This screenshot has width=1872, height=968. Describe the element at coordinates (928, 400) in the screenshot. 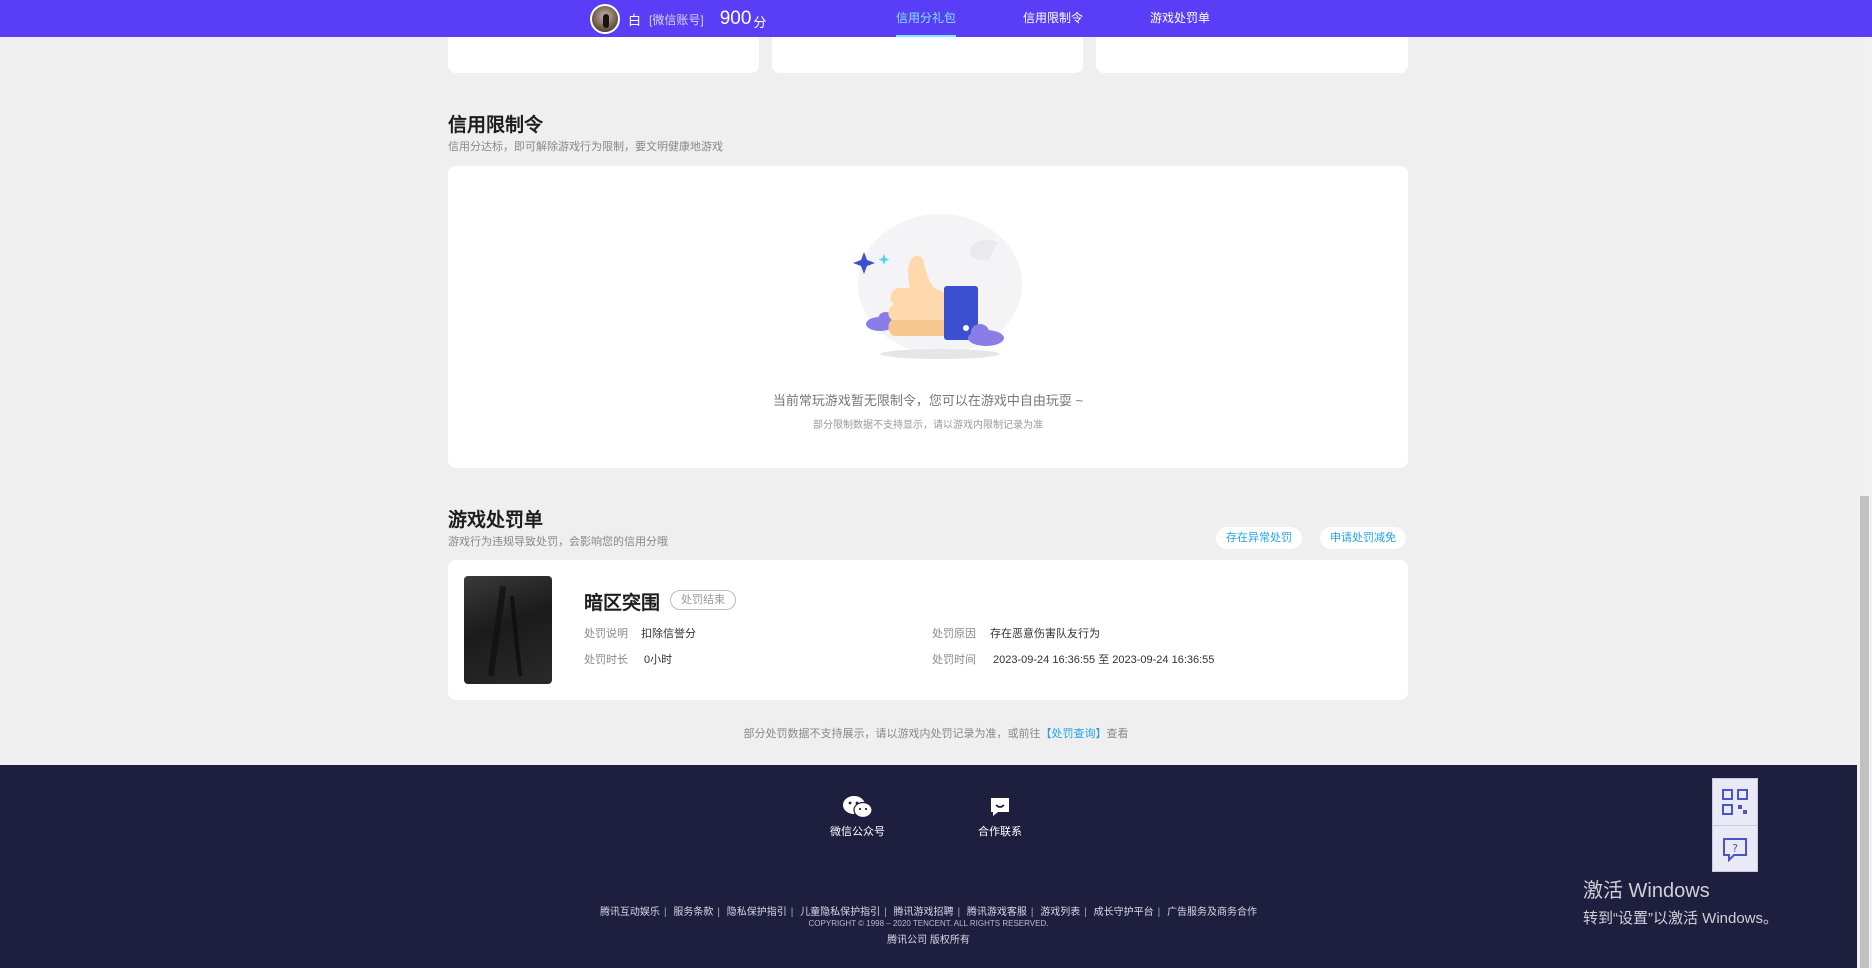

I see `empty-state-message: 当前常玩游戏暂无限制令，您可以在游戏中自由玩耍 ~` at that location.